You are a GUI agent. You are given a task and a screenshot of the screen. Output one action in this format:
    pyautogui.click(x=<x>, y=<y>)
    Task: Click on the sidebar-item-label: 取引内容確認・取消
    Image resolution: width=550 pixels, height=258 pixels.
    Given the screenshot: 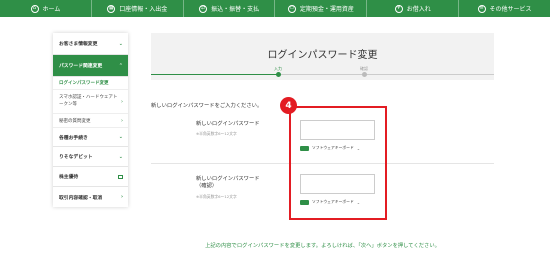 What is the action you would take?
    pyautogui.click(x=81, y=198)
    